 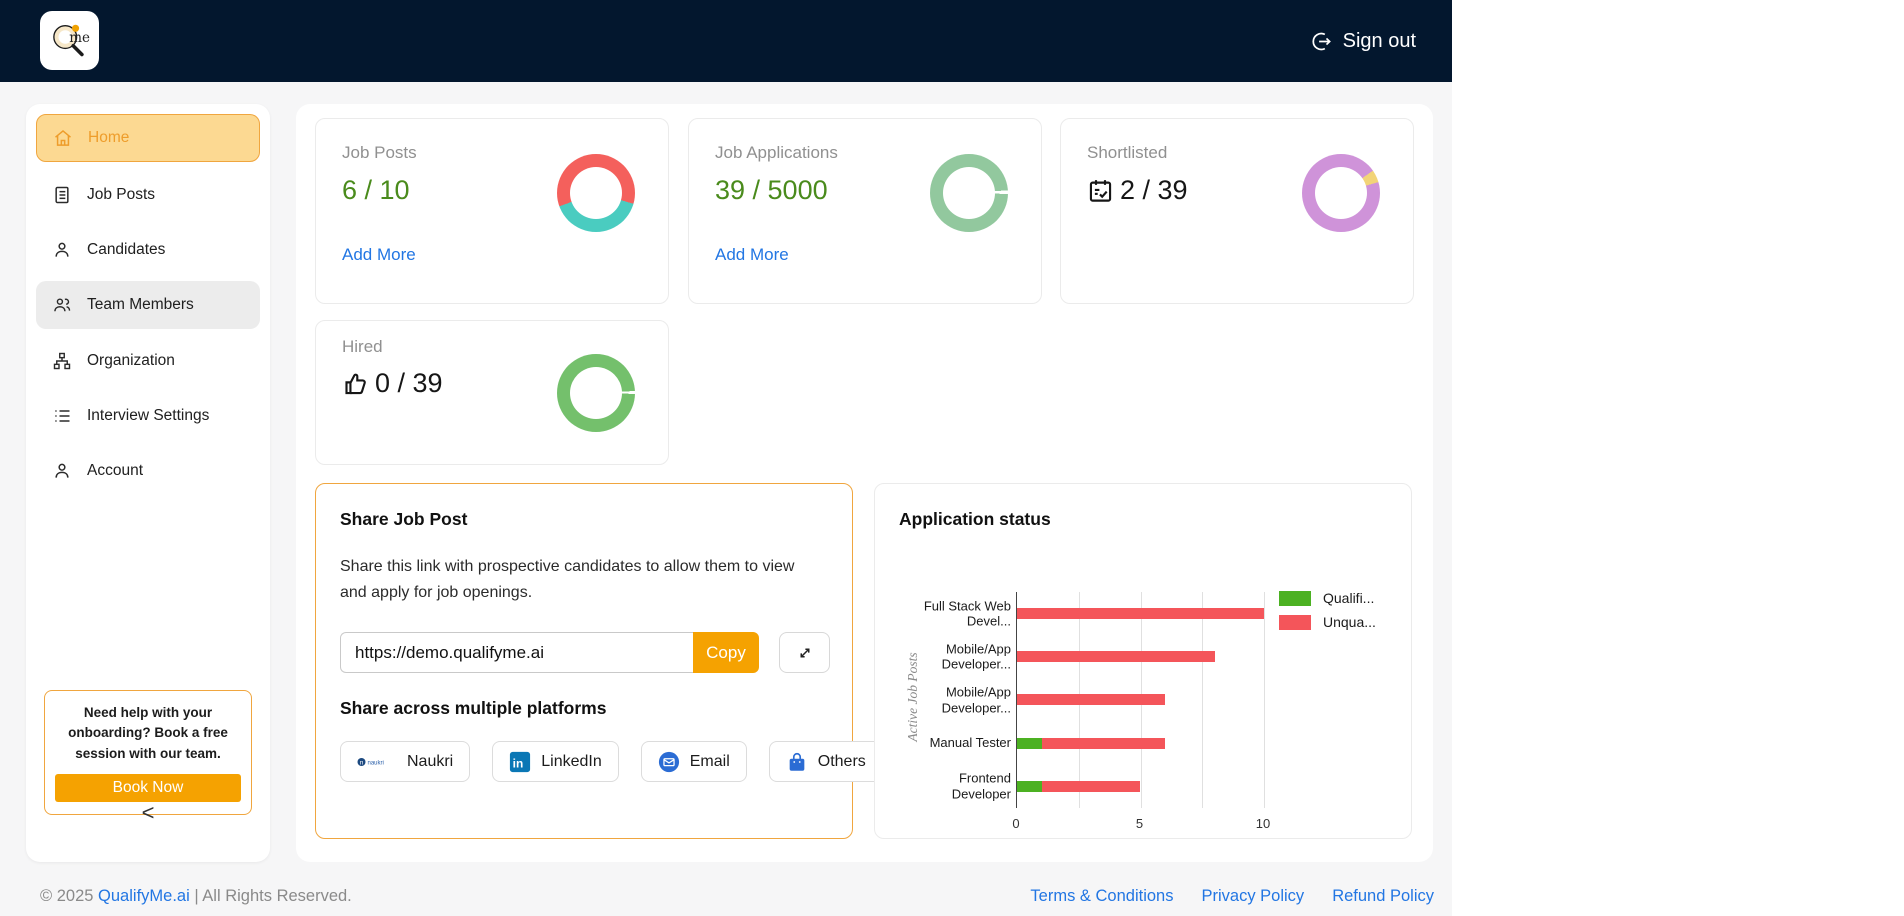 I want to click on platform-label: Email, so click(x=709, y=761).